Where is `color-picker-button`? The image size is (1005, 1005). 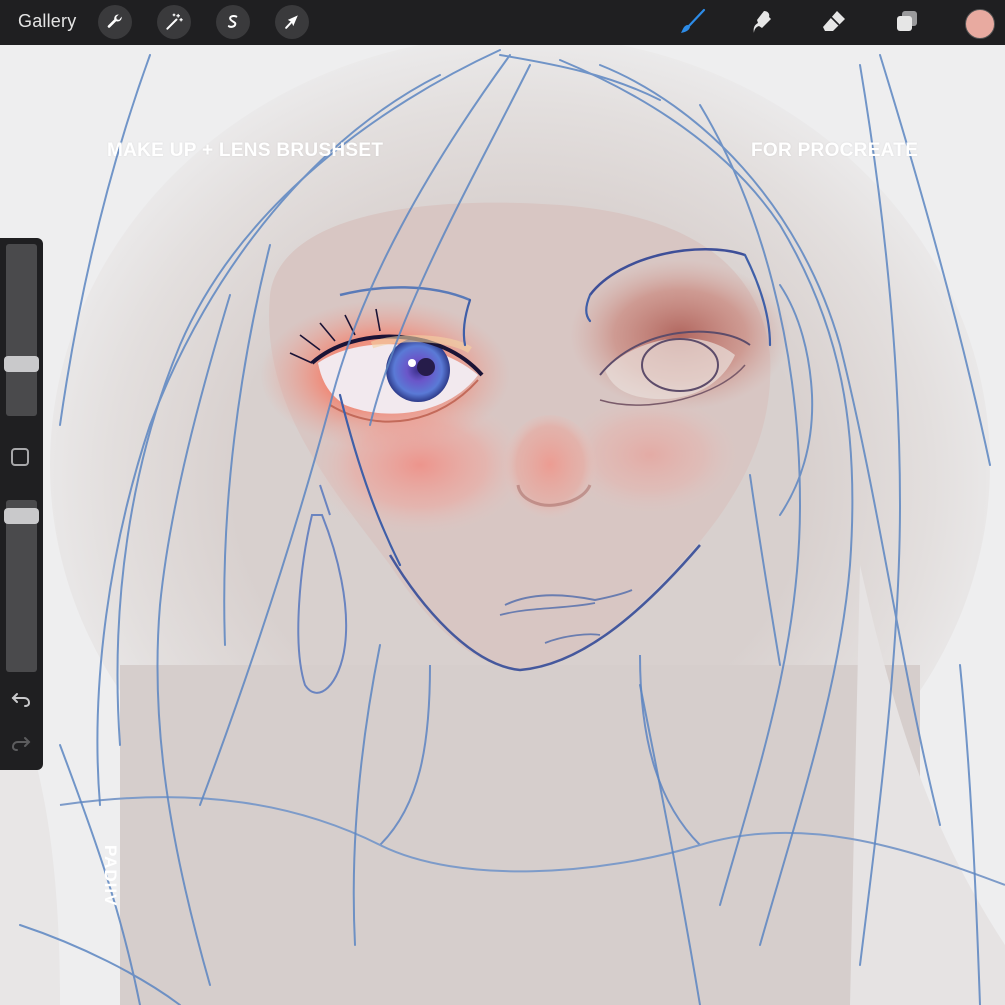
color-picker-button is located at coordinates (980, 24).